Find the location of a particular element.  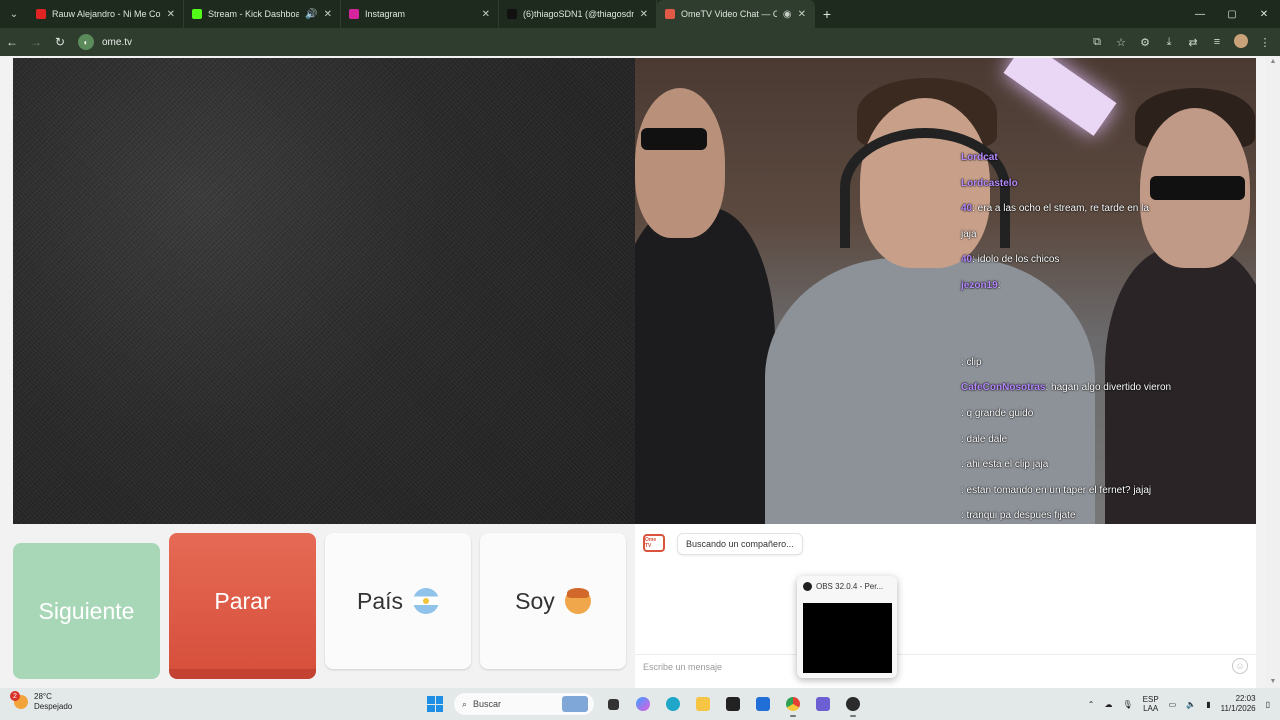

ring-light is located at coordinates (1060, 97).